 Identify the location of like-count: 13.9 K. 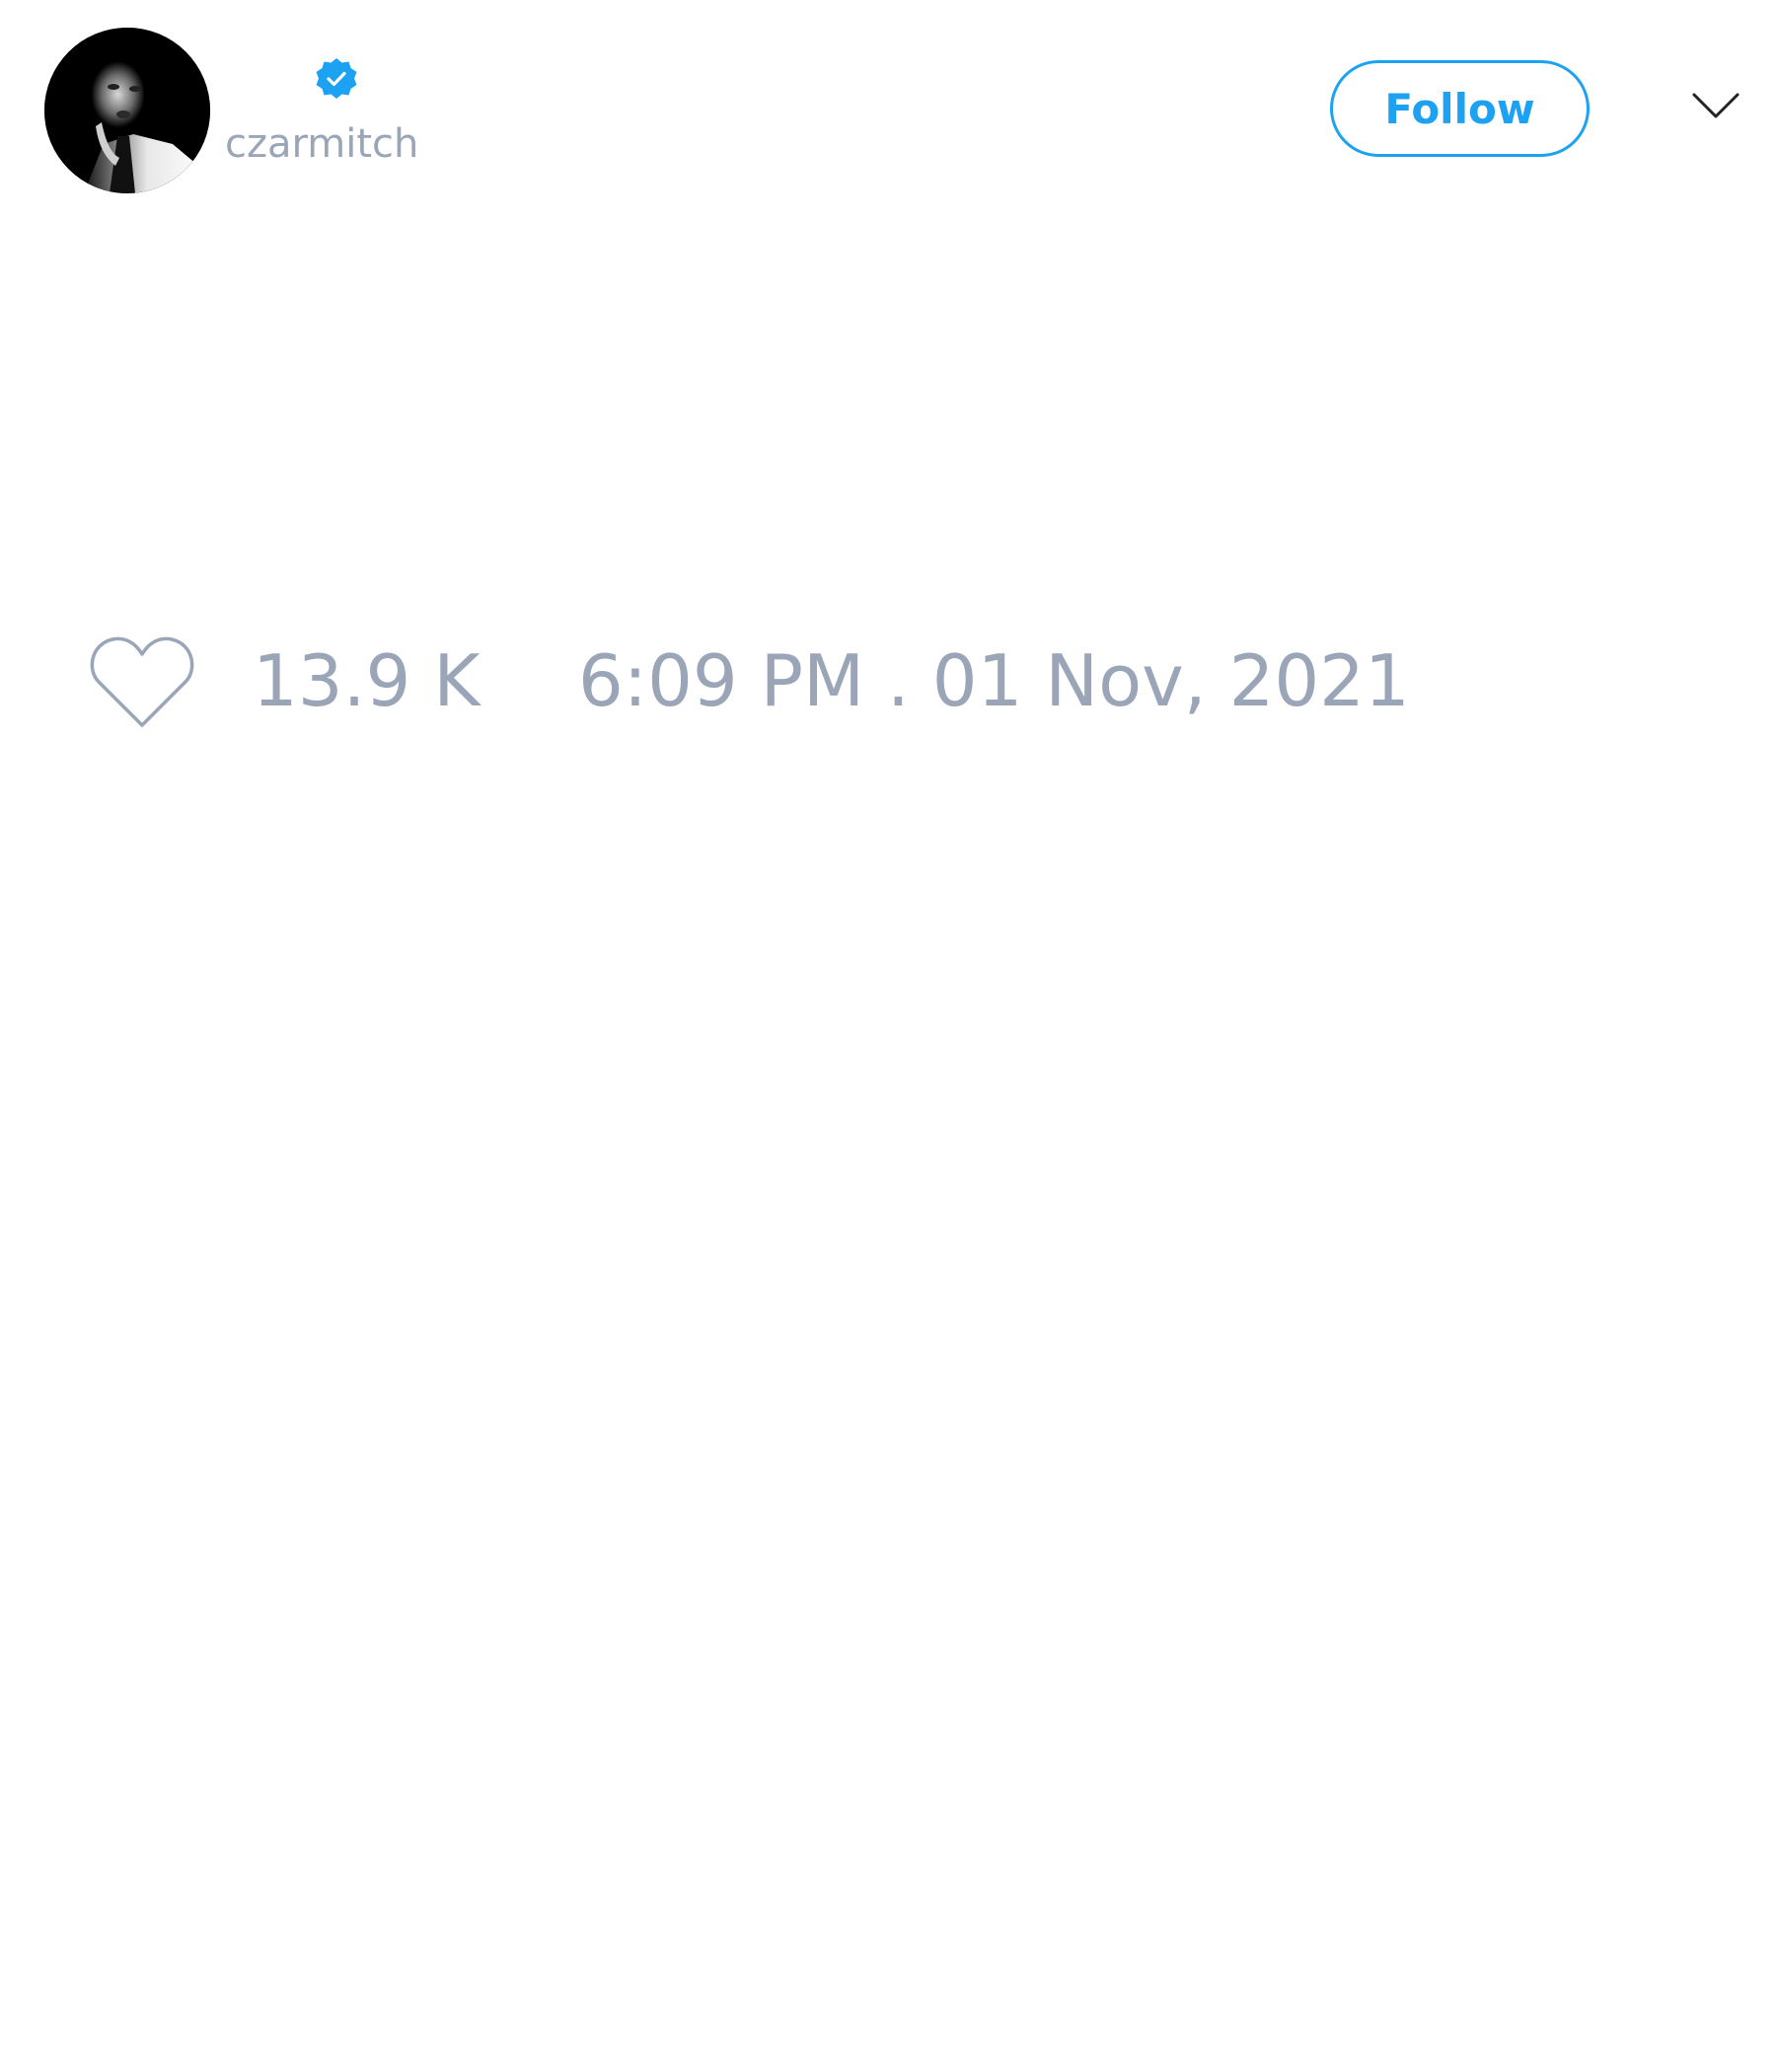
(367, 681).